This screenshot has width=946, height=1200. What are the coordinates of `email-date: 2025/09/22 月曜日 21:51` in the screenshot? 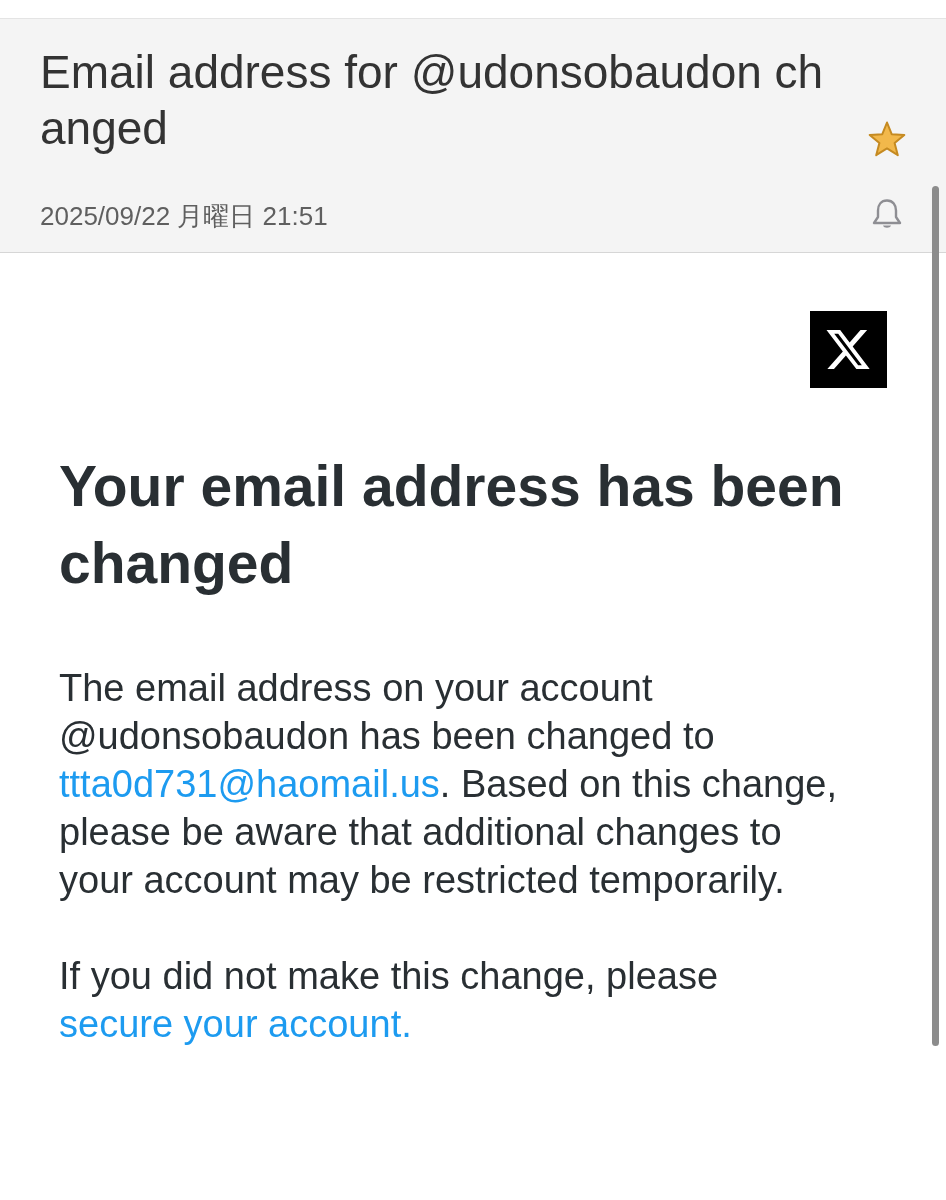 It's located at (184, 216).